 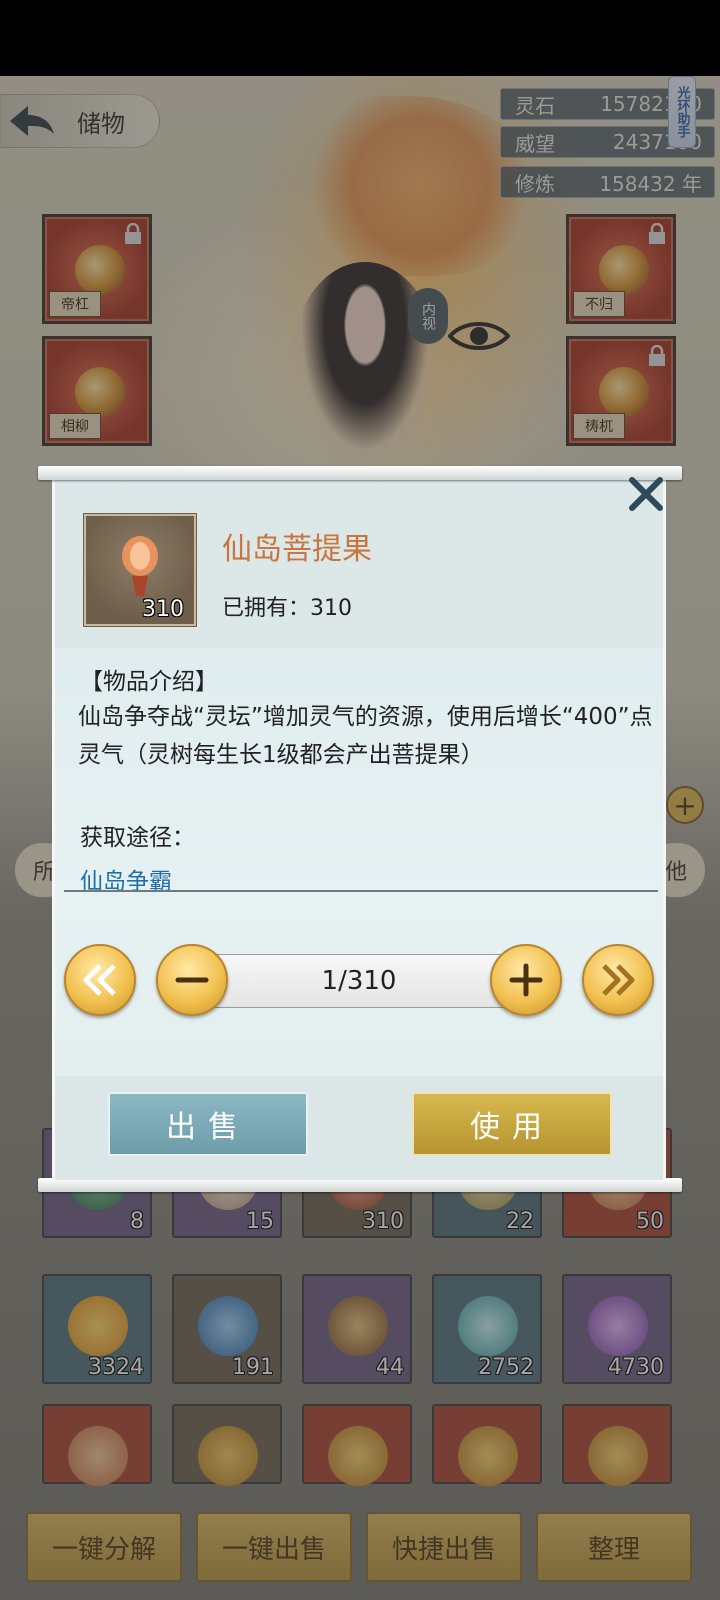 I want to click on item-name: 仙岛菩提果, so click(x=297, y=549).